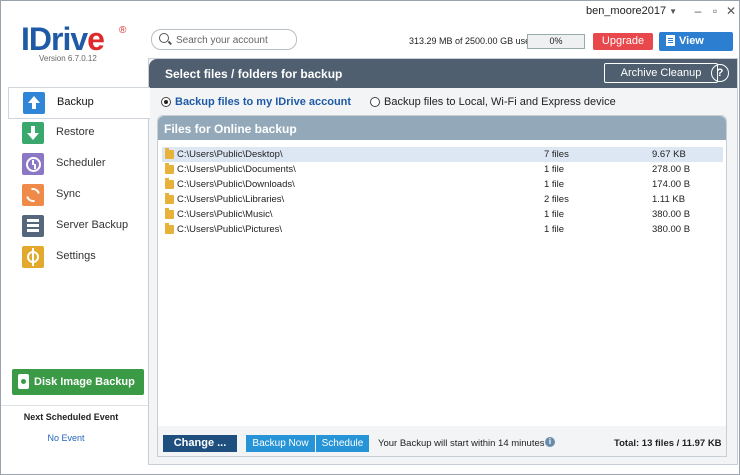  I want to click on radio-selected-icon, so click(166, 102).